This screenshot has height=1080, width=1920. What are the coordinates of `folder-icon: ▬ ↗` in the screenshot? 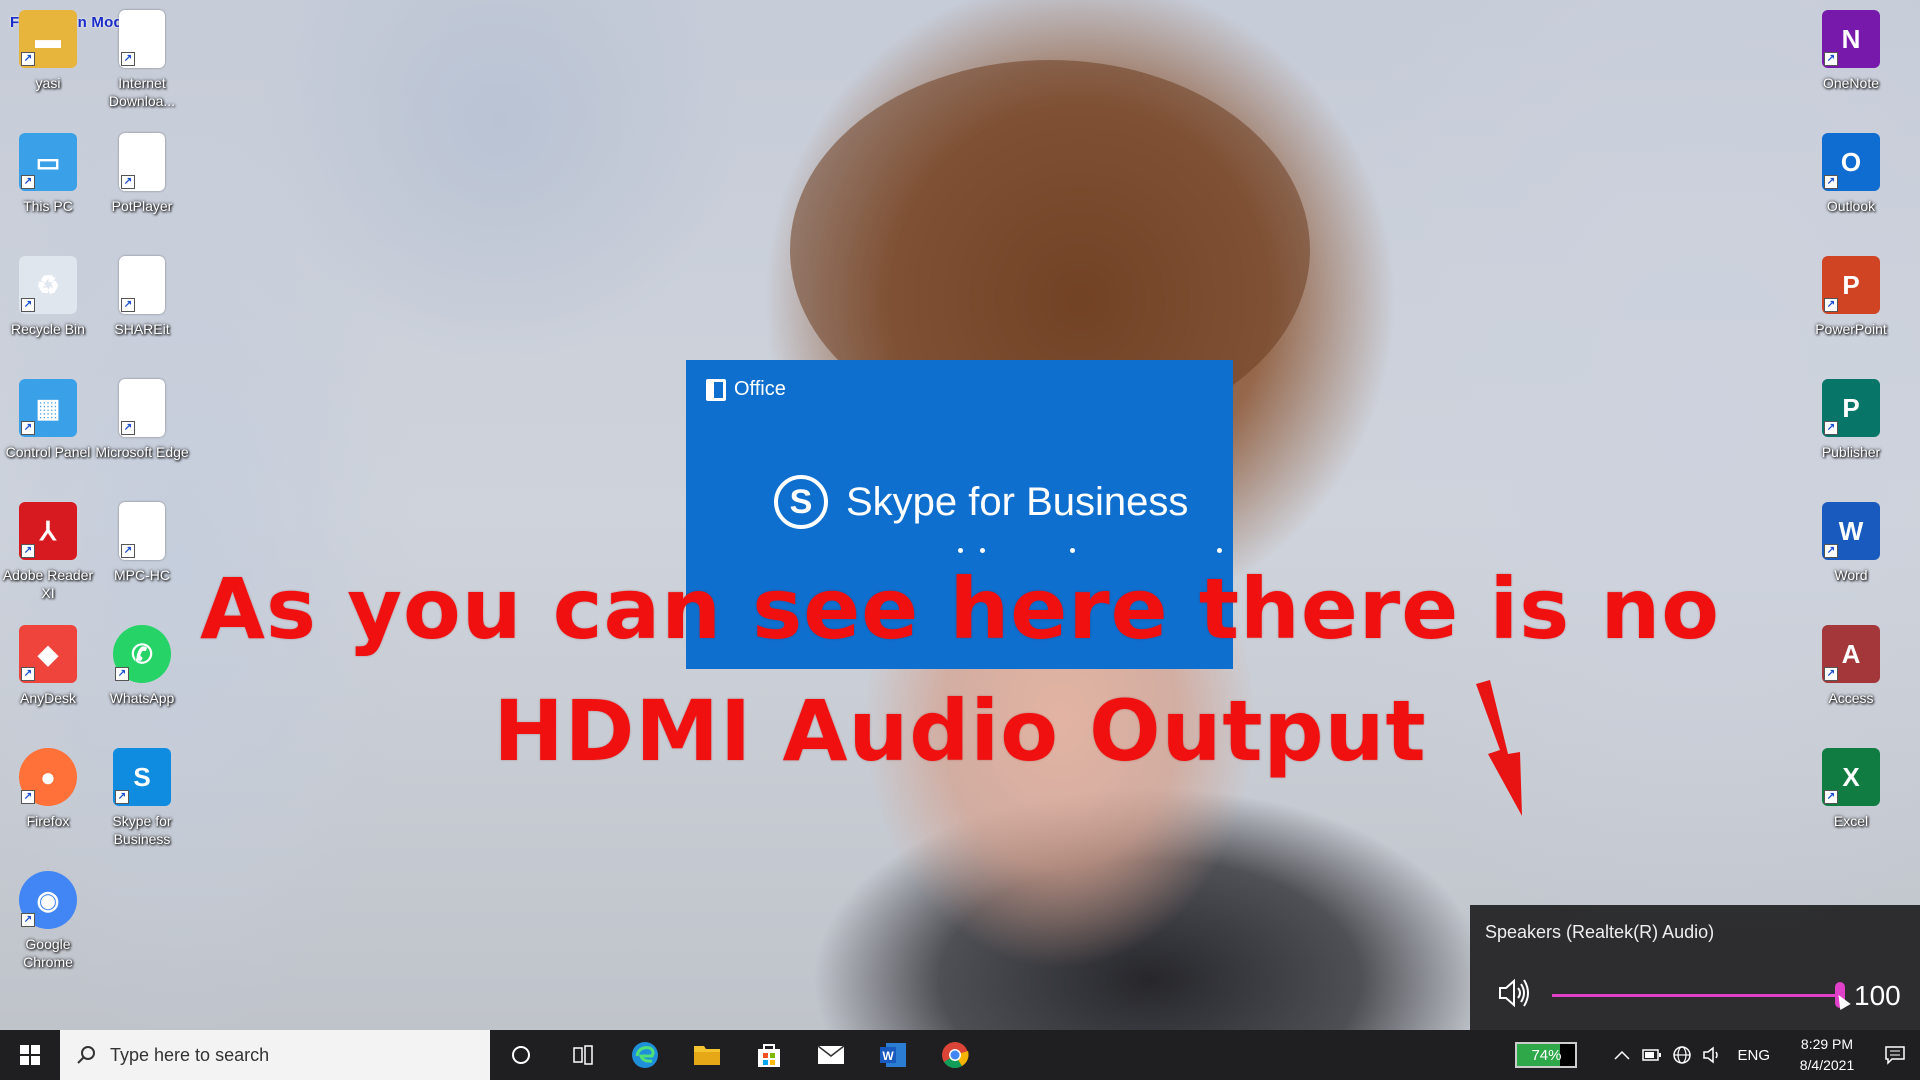 It's located at (48, 39).